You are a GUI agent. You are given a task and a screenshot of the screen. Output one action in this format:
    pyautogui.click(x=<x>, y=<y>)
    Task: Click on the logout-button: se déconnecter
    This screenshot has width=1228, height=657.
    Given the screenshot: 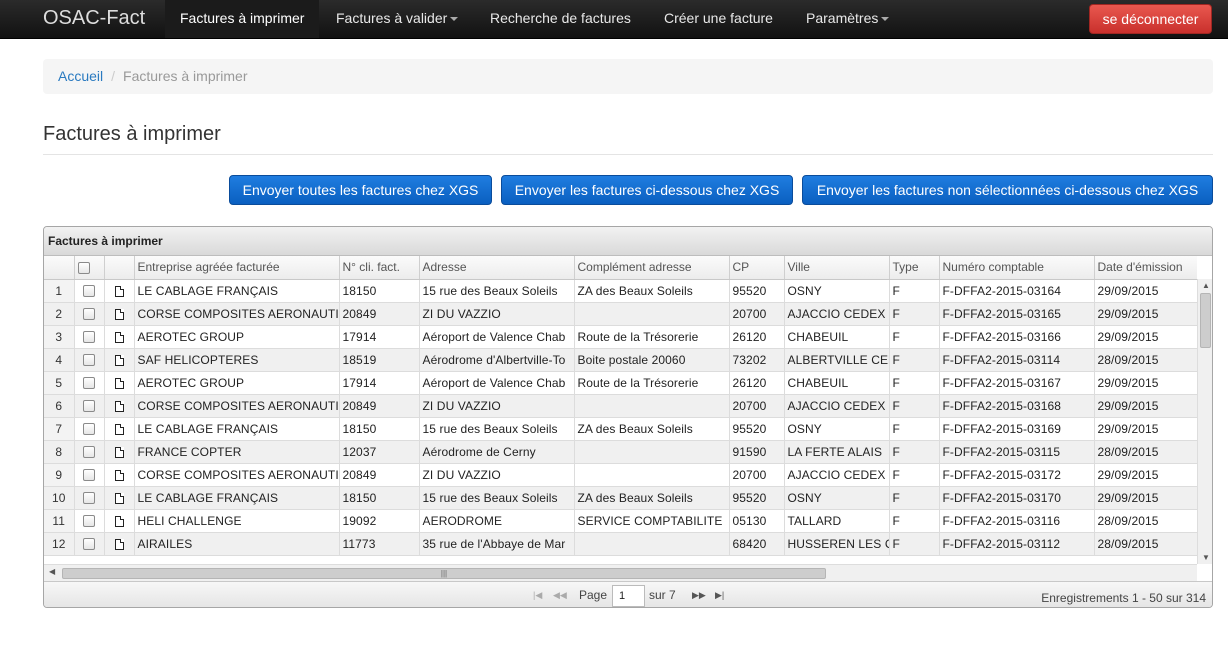 What is the action you would take?
    pyautogui.click(x=1150, y=19)
    